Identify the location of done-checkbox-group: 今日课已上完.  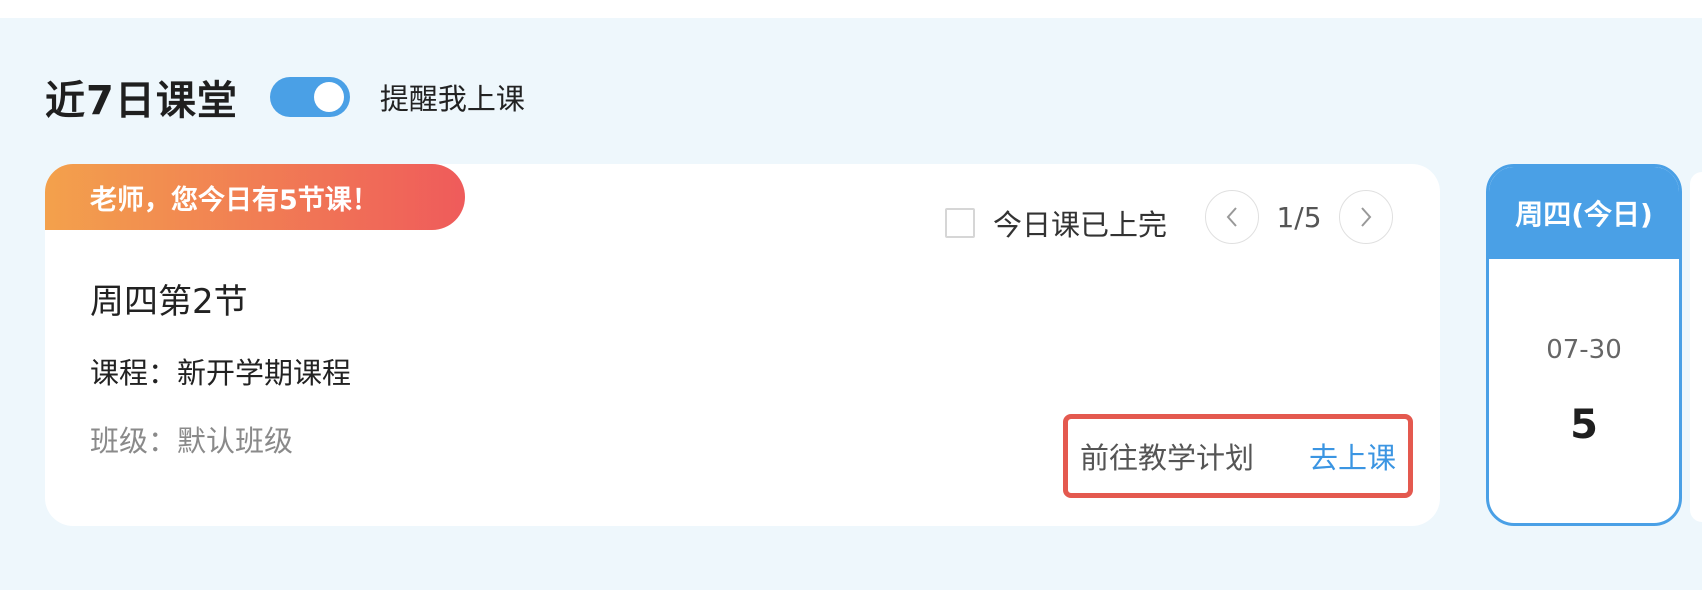
(1056, 223).